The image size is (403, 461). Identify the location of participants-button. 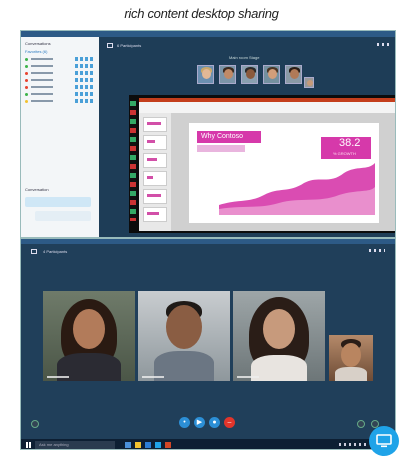
(35, 424).